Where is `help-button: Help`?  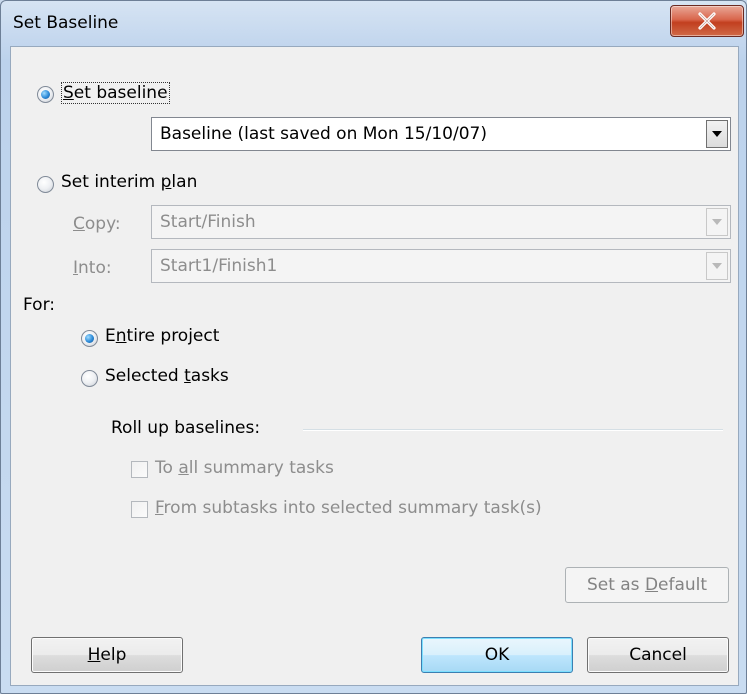 help-button: Help is located at coordinates (107, 655).